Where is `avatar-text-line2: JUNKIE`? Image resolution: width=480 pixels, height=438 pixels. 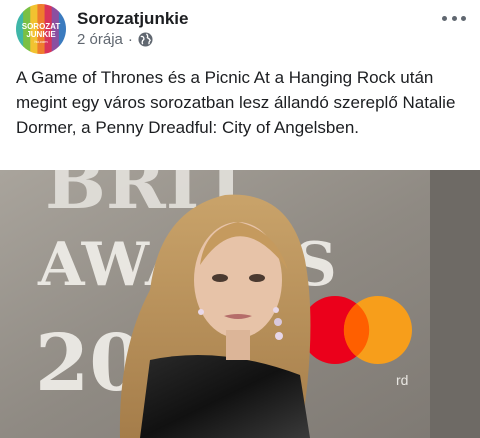
avatar-text-line2: JUNKIE is located at coordinates (41, 34).